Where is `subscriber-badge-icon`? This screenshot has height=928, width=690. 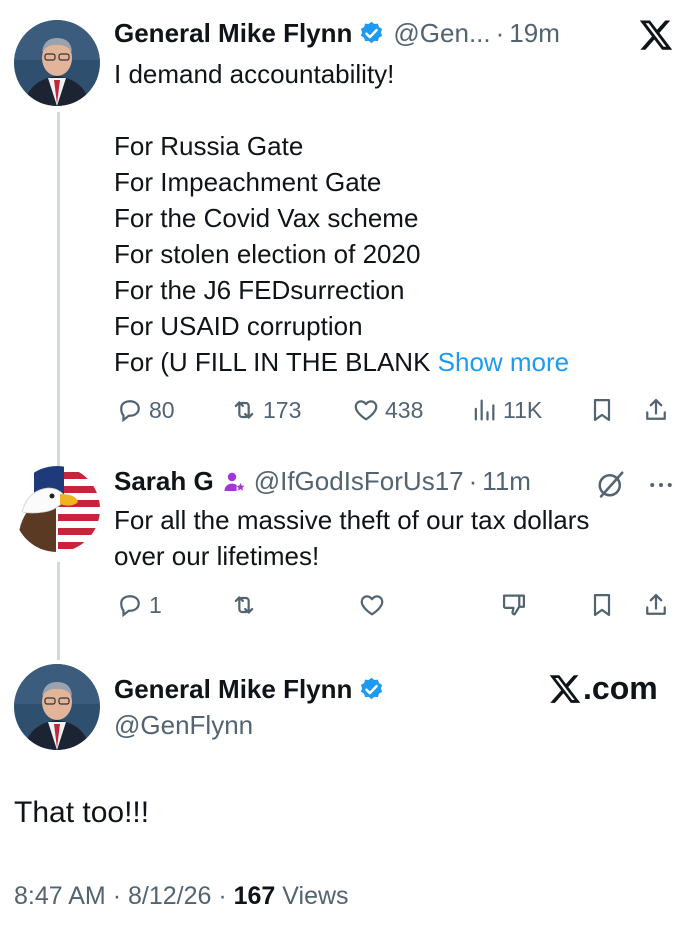 subscriber-badge-icon is located at coordinates (234, 482).